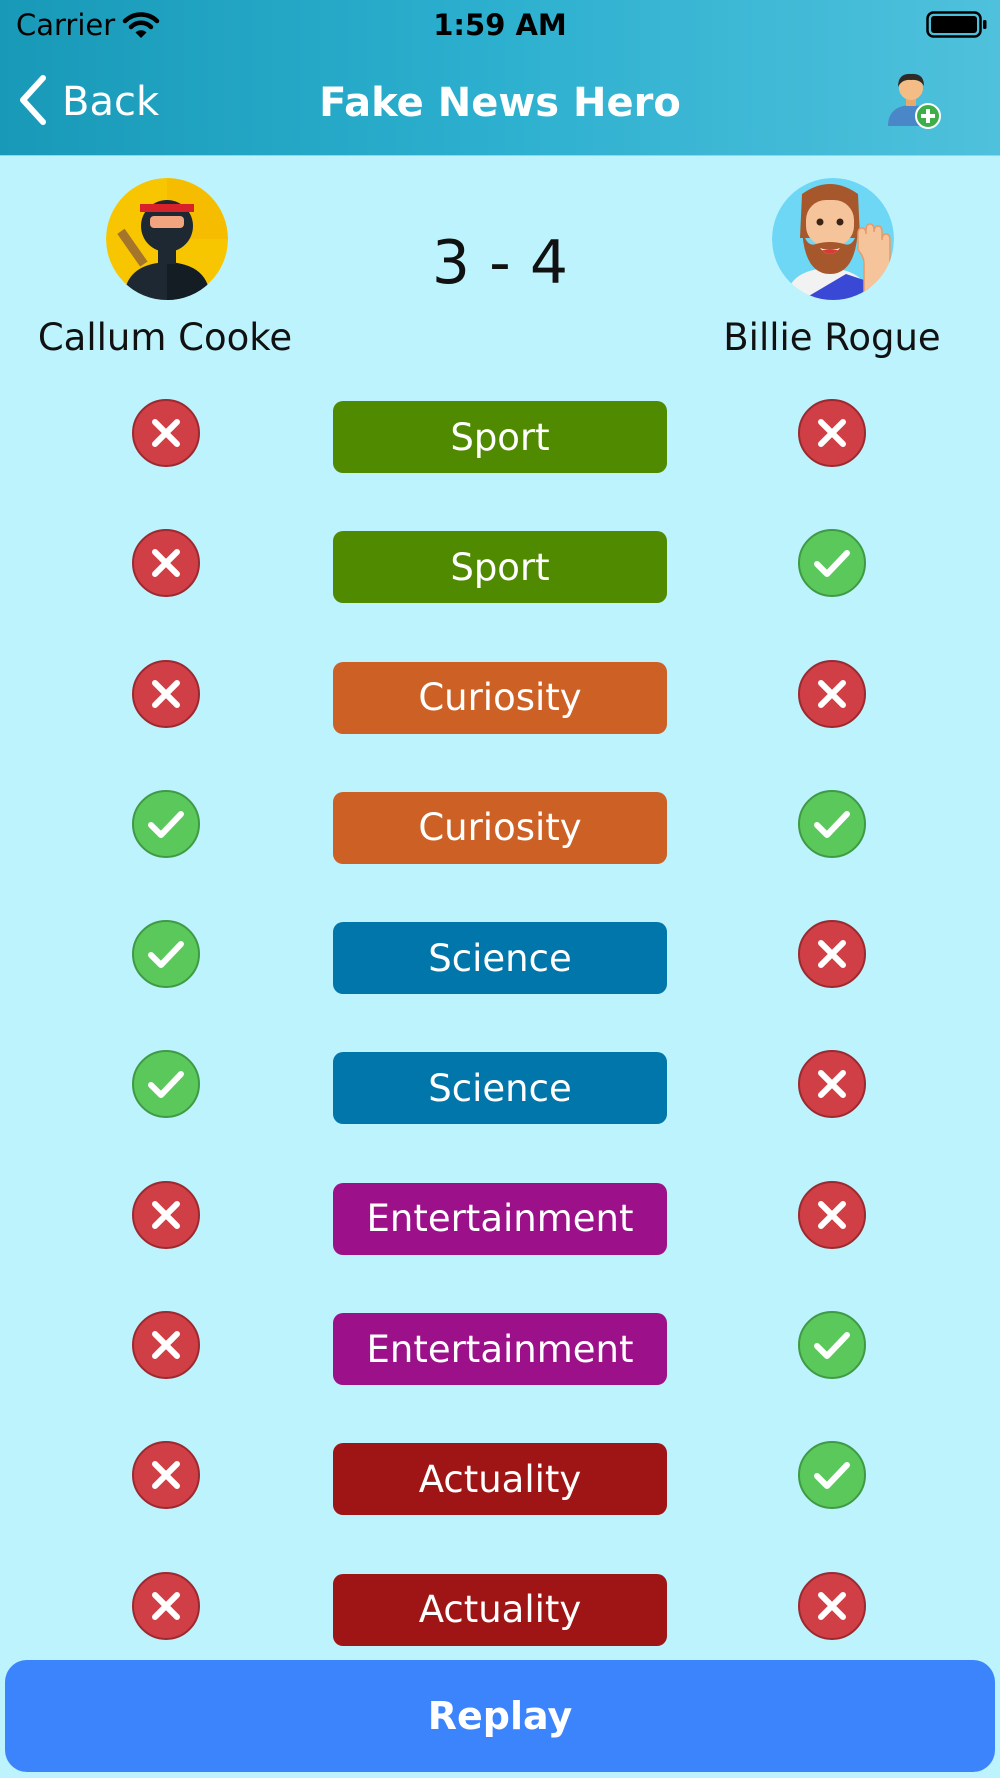 This screenshot has width=1000, height=1778. What do you see at coordinates (500, 263) in the screenshot?
I see `match-score: 3 - 4` at bounding box center [500, 263].